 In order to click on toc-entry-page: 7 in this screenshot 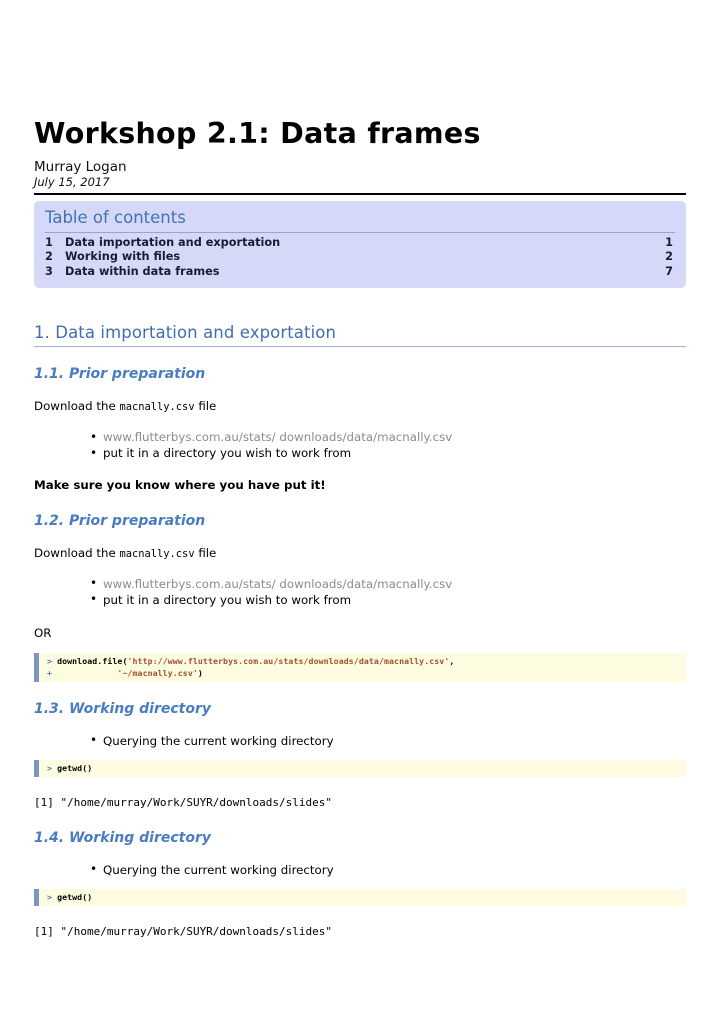, I will do `click(669, 271)`.